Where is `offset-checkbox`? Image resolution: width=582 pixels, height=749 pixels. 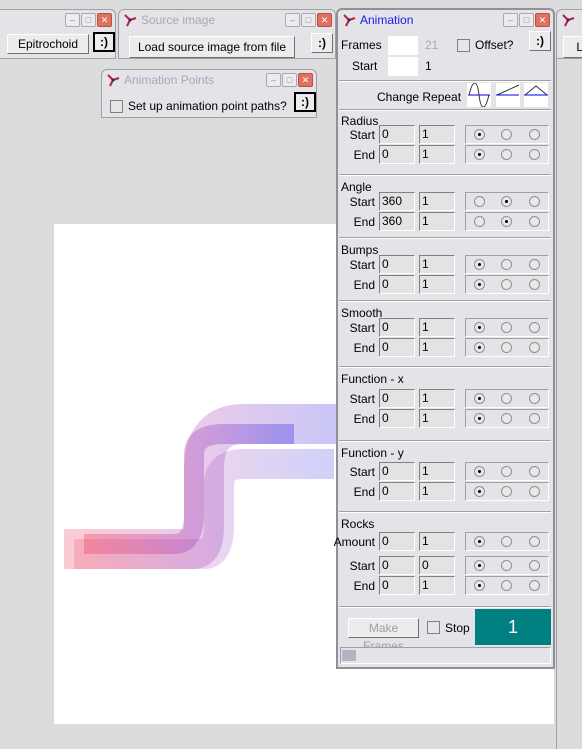
offset-checkbox is located at coordinates (463, 45).